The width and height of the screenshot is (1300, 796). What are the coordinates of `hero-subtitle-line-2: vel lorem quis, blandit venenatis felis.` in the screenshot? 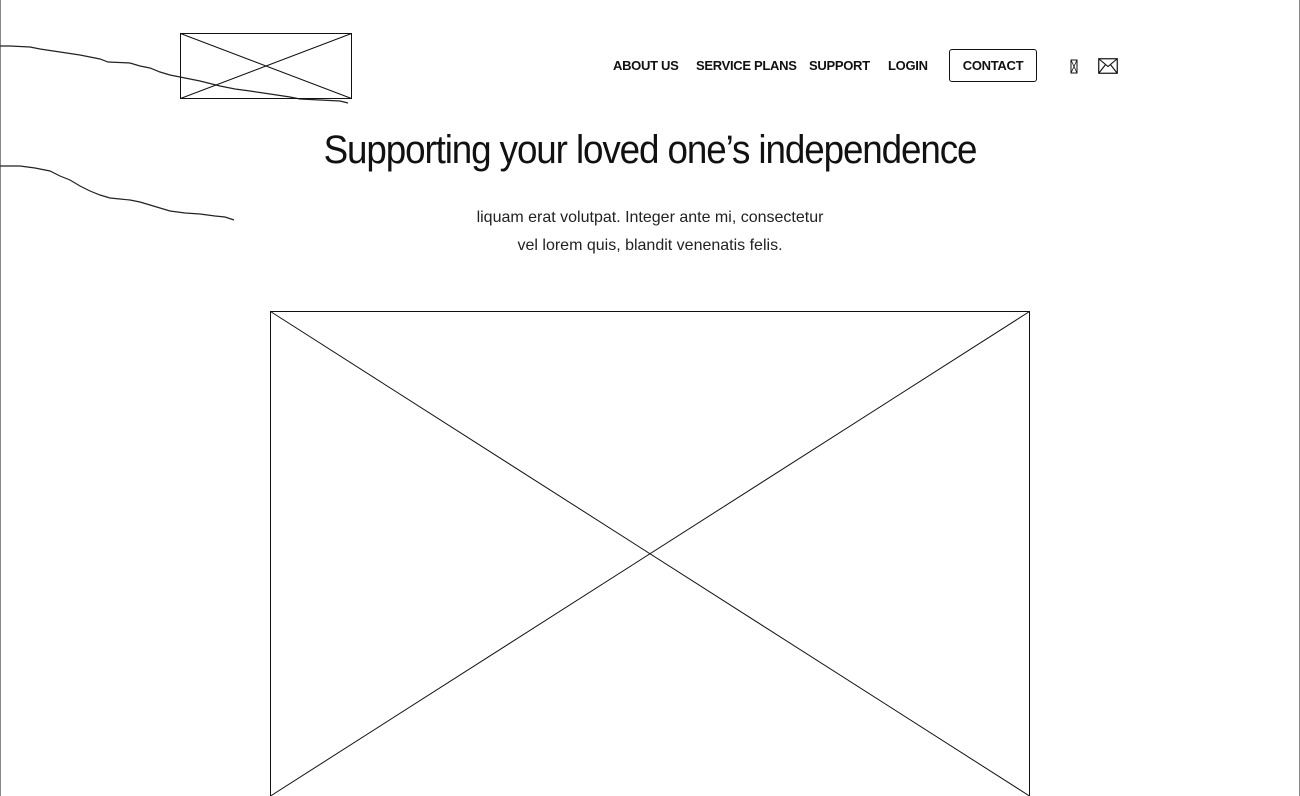 It's located at (650, 245).